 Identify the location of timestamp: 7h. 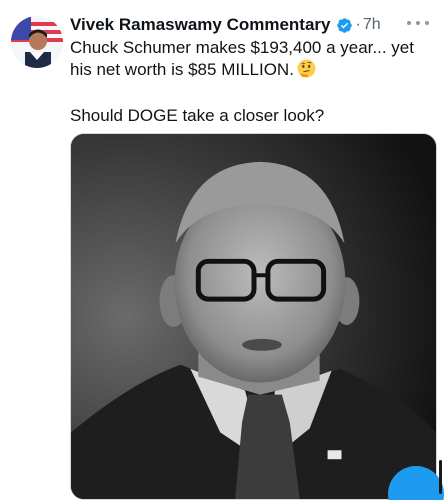
(372, 25).